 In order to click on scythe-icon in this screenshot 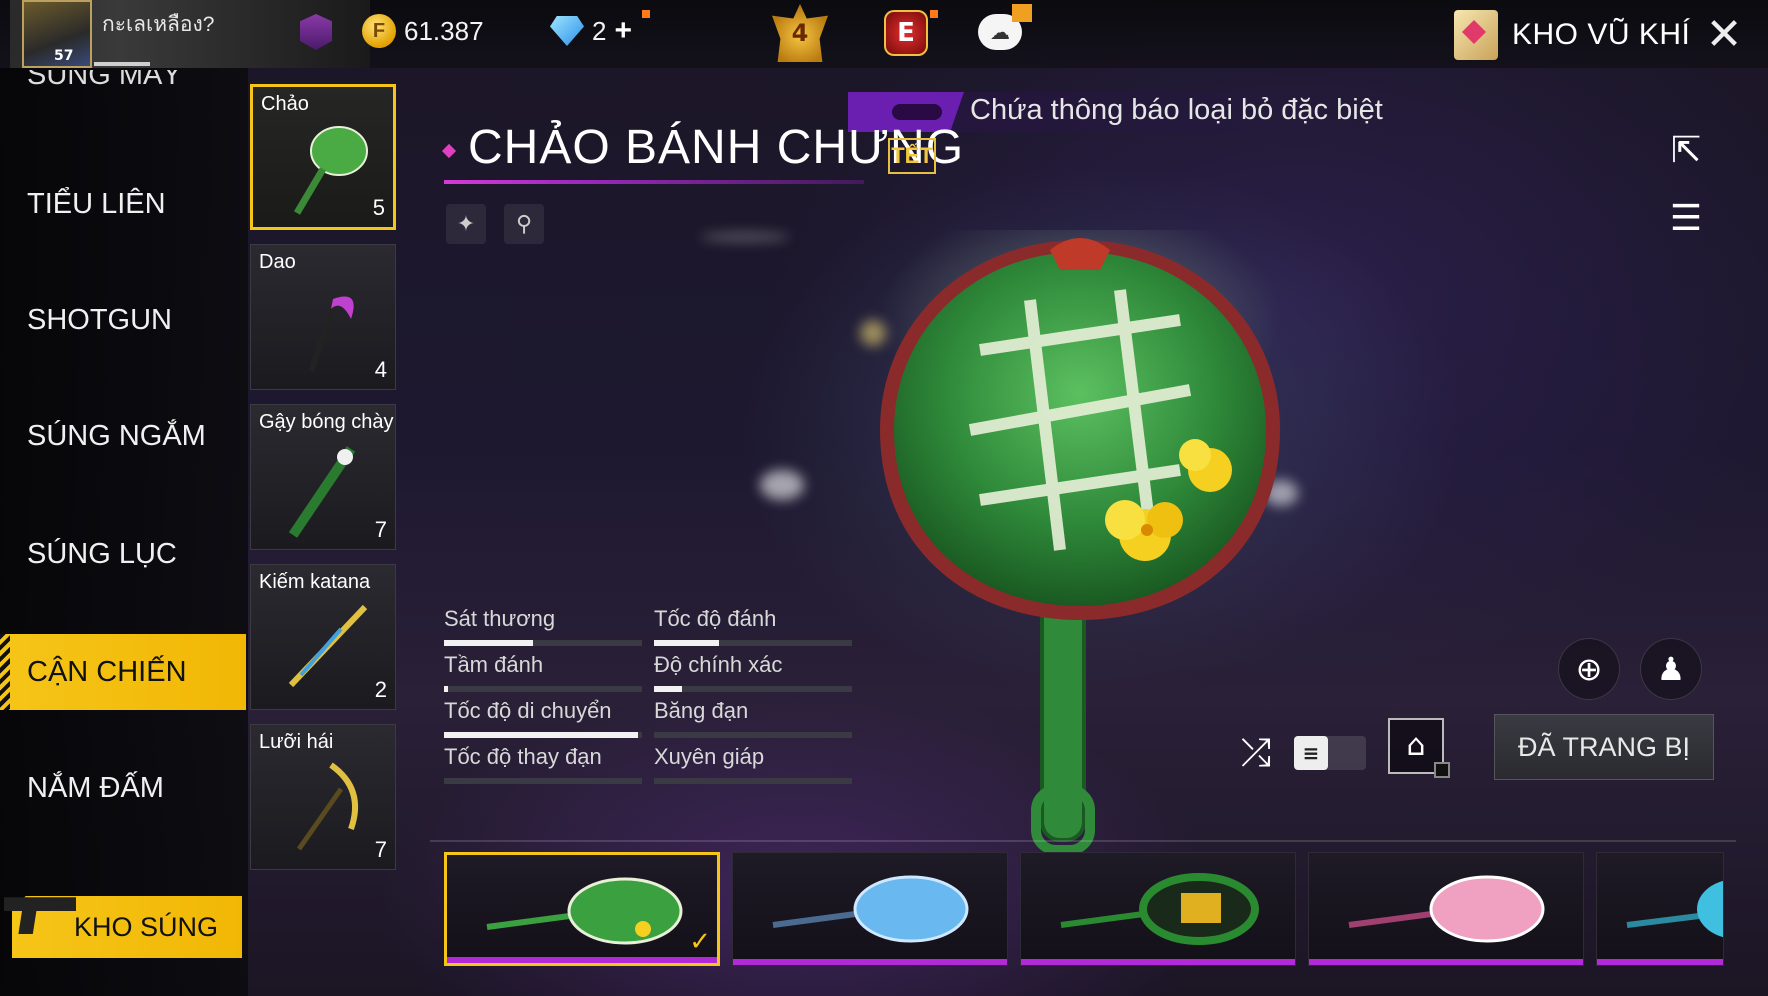, I will do `click(327, 806)`.